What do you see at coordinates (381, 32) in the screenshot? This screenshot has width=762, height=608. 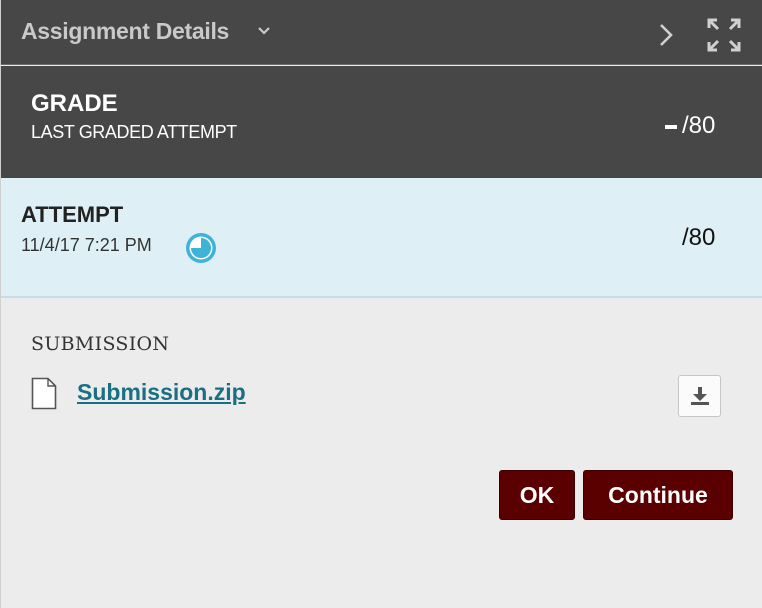 I see `panel-header: Assignment Details` at bounding box center [381, 32].